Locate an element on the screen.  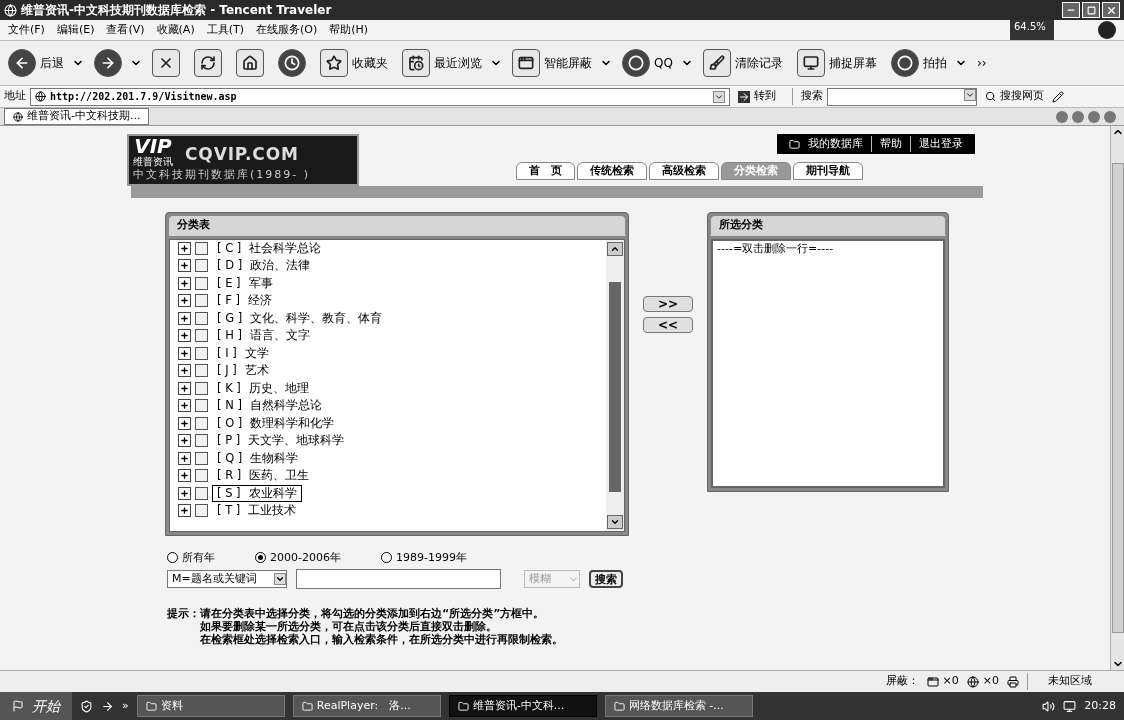
scrollbar is located at coordinates (615, 385).